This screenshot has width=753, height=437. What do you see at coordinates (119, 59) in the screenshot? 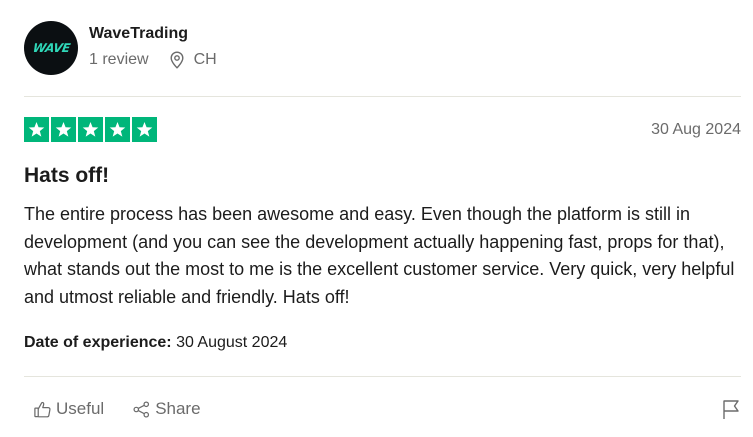
I see `review-count: 1 review` at bounding box center [119, 59].